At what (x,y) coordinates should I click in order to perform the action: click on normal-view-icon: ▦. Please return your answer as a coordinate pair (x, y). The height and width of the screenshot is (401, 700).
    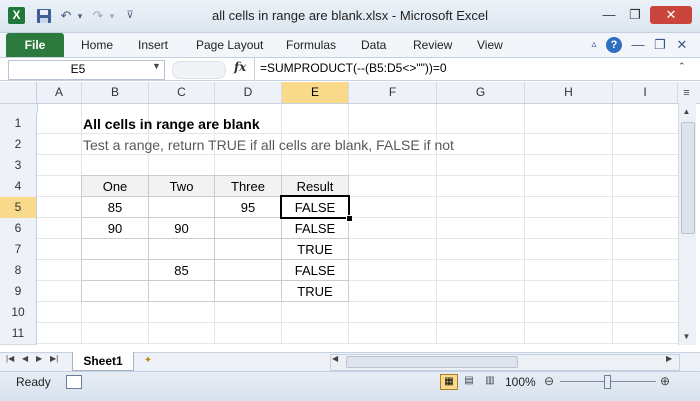
    Looking at the image, I should click on (449, 382).